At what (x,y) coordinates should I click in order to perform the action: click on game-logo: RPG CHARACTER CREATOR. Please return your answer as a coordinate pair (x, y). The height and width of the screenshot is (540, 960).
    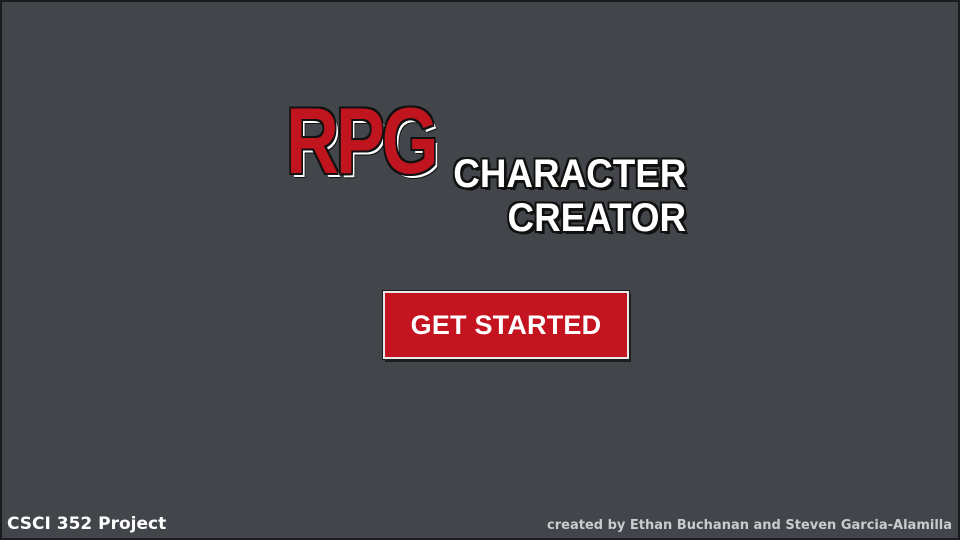
    Looking at the image, I should click on (491, 169).